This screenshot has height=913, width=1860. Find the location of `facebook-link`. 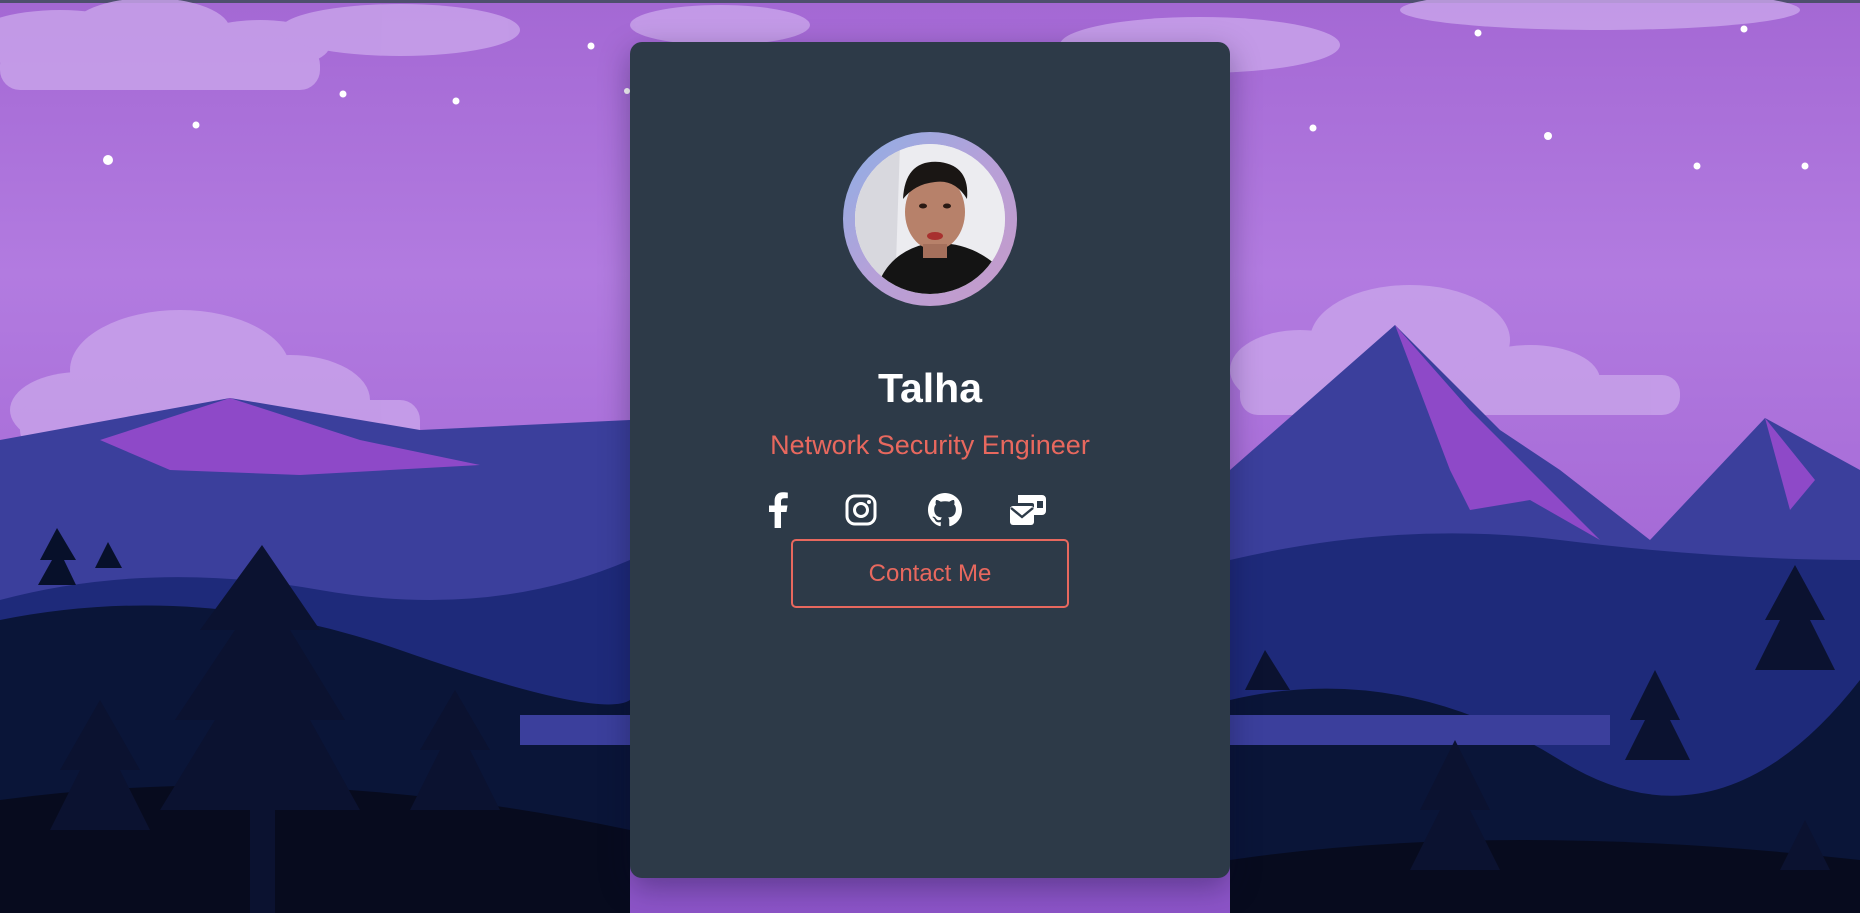

facebook-link is located at coordinates (778, 510).